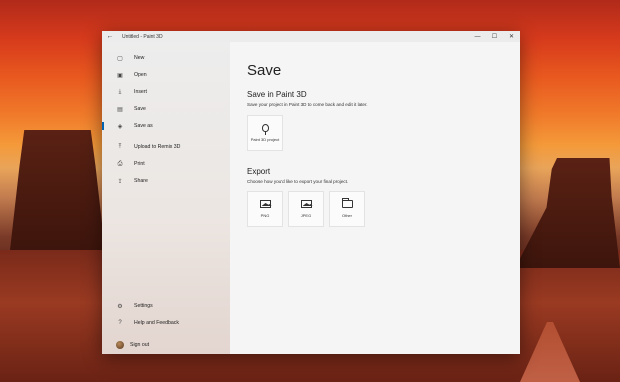 Image resolution: width=620 pixels, height=382 pixels. I want to click on help-icon: ?, so click(120, 323).